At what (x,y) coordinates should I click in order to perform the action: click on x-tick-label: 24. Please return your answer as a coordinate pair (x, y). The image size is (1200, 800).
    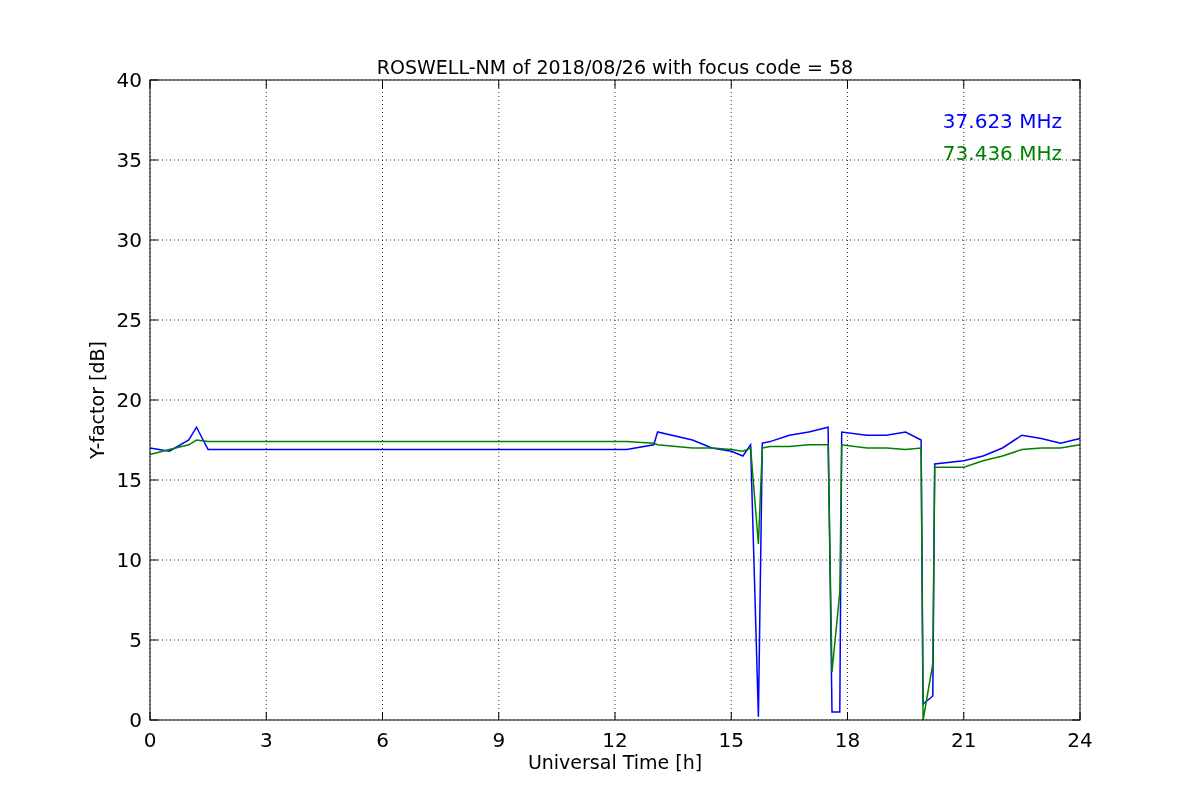
    Looking at the image, I should click on (1080, 740).